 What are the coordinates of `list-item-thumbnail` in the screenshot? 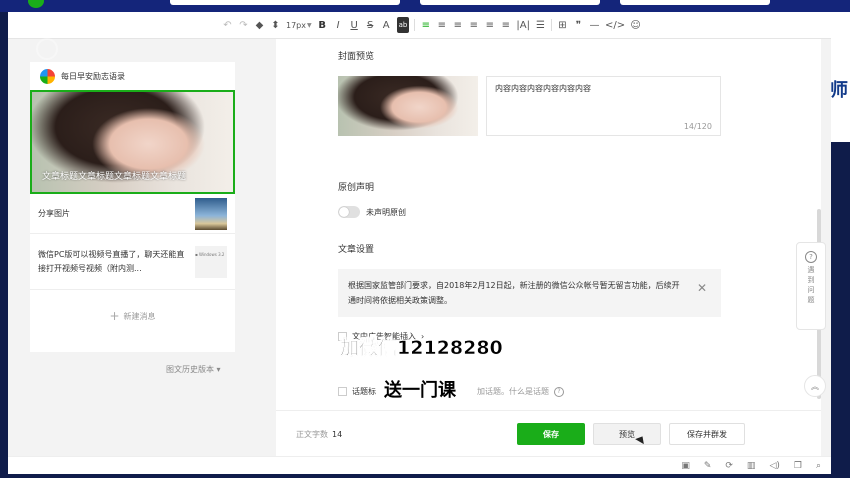 It's located at (211, 213).